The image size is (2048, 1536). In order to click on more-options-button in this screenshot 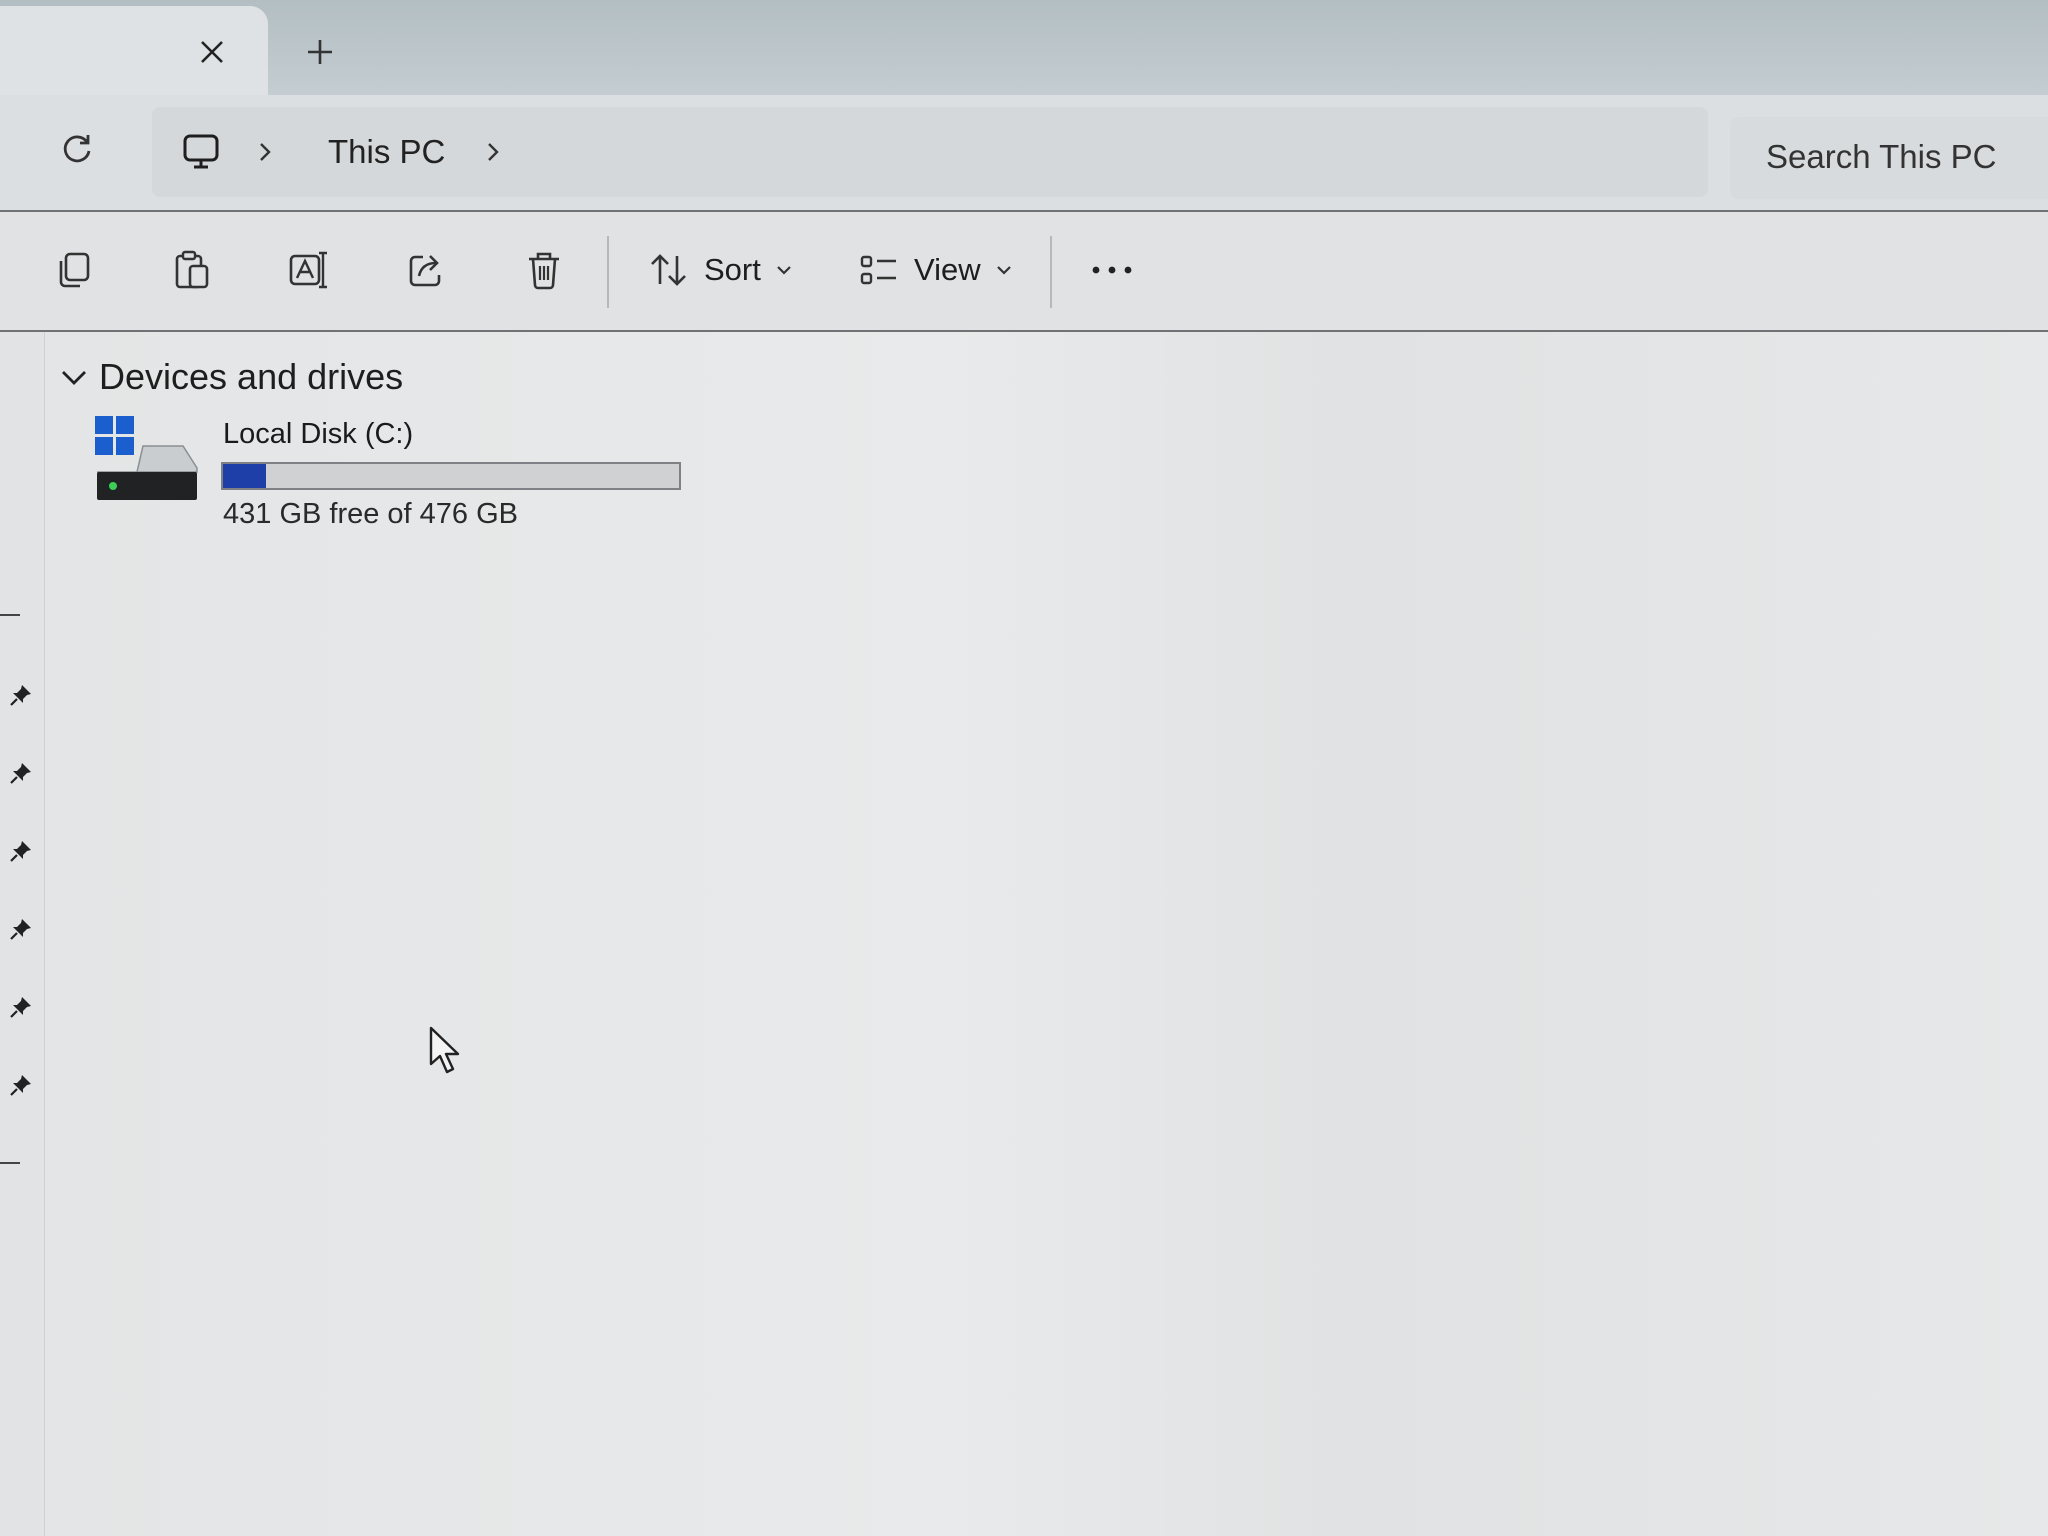, I will do `click(1112, 270)`.